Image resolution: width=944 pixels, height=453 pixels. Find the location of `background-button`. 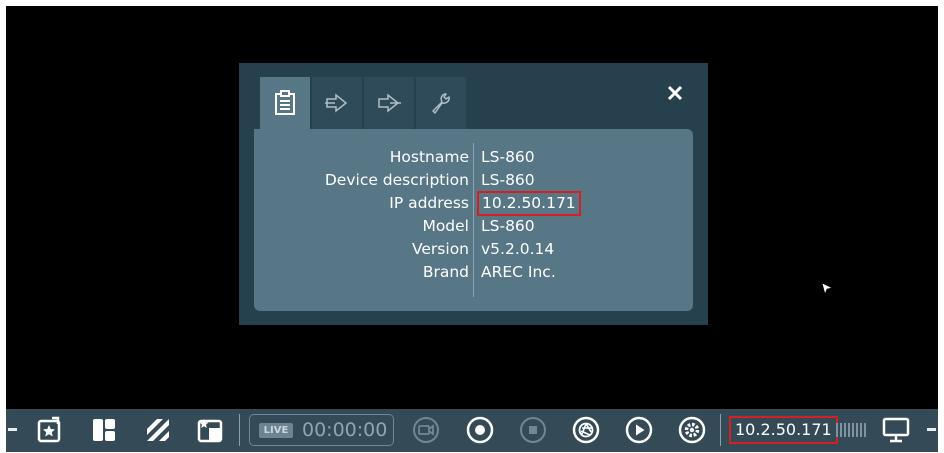

background-button is located at coordinates (158, 430).